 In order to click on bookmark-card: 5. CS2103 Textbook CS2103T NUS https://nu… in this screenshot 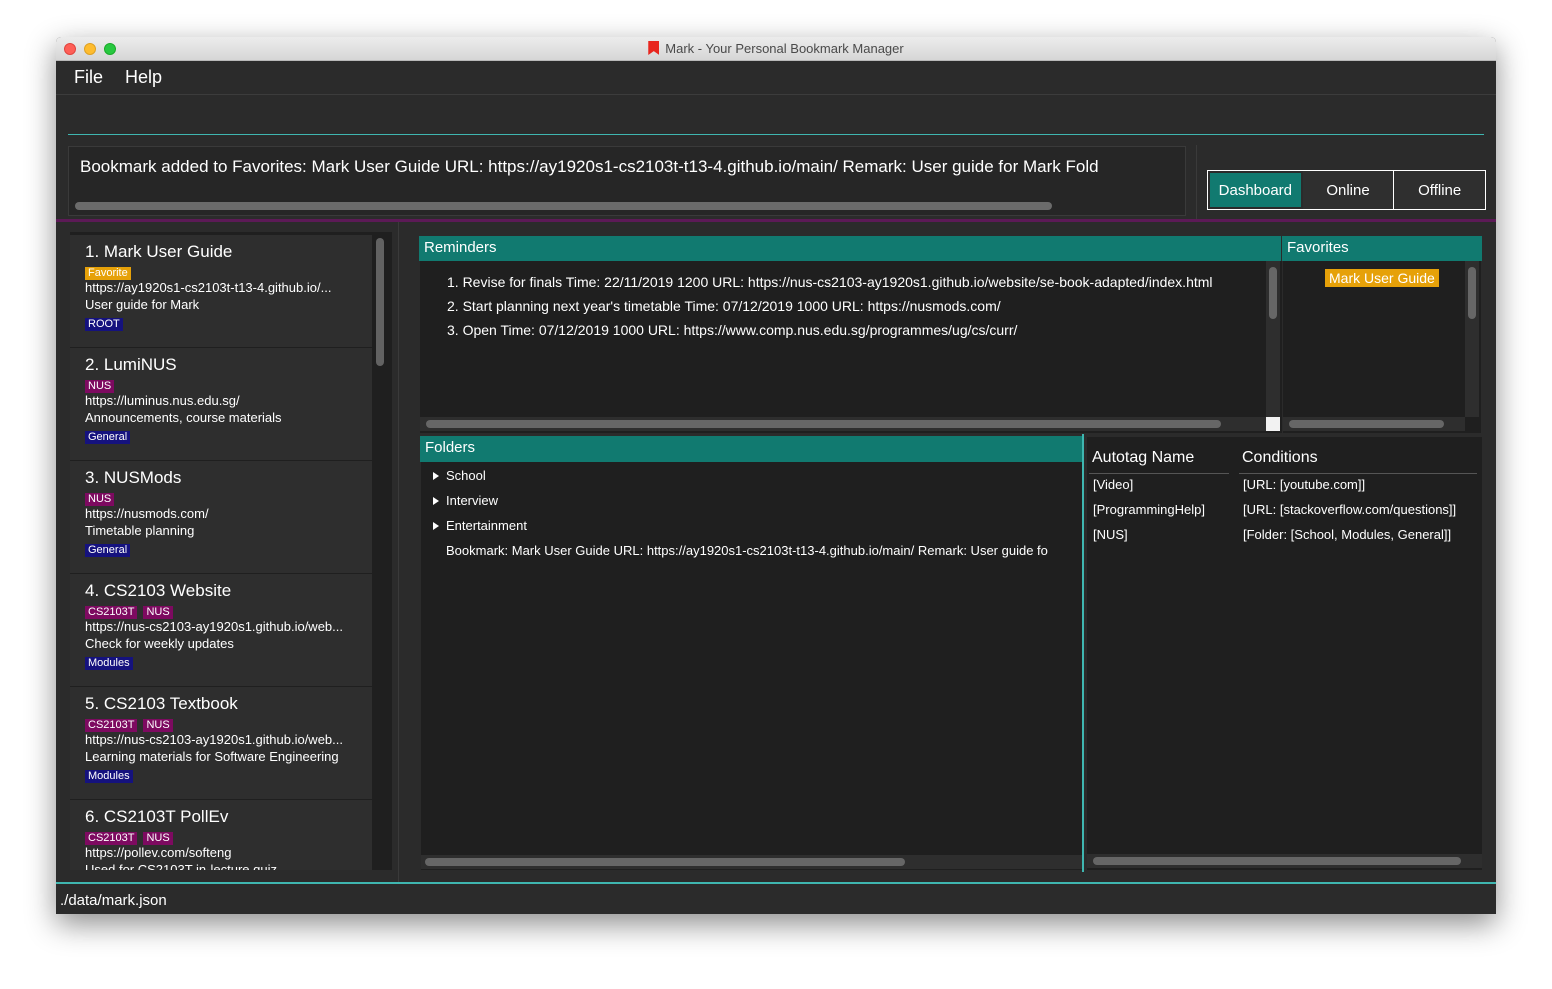, I will do `click(221, 743)`.